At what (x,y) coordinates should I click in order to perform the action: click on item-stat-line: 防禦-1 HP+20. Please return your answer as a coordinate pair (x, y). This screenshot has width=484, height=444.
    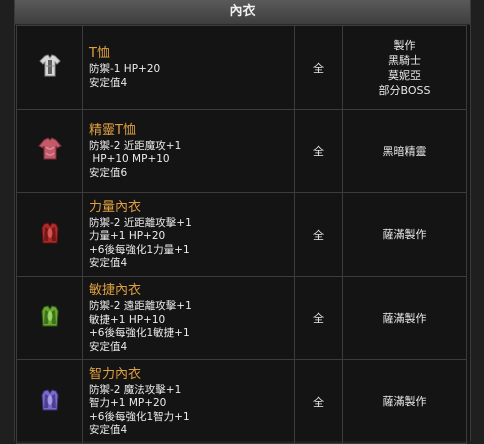
    Looking at the image, I should click on (125, 69).